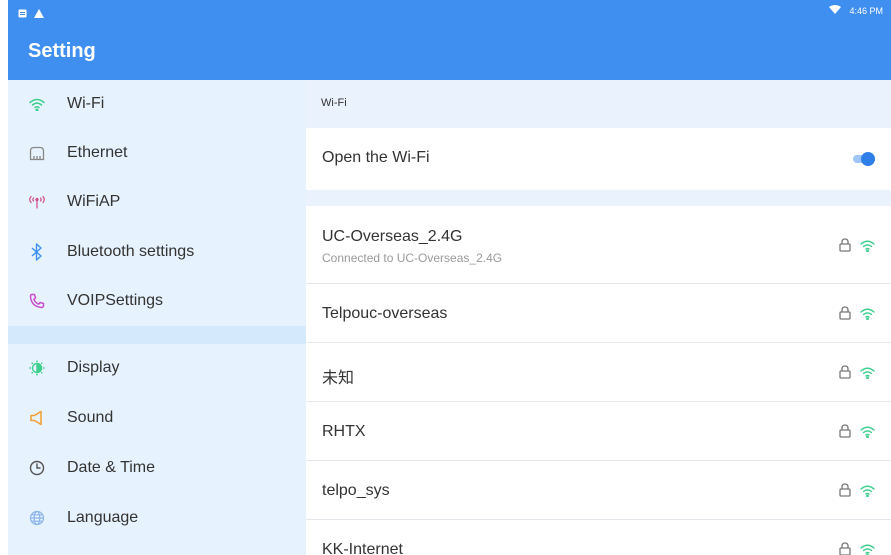 This screenshot has width=891, height=555. I want to click on status-time: 4:46 PM, so click(866, 10).